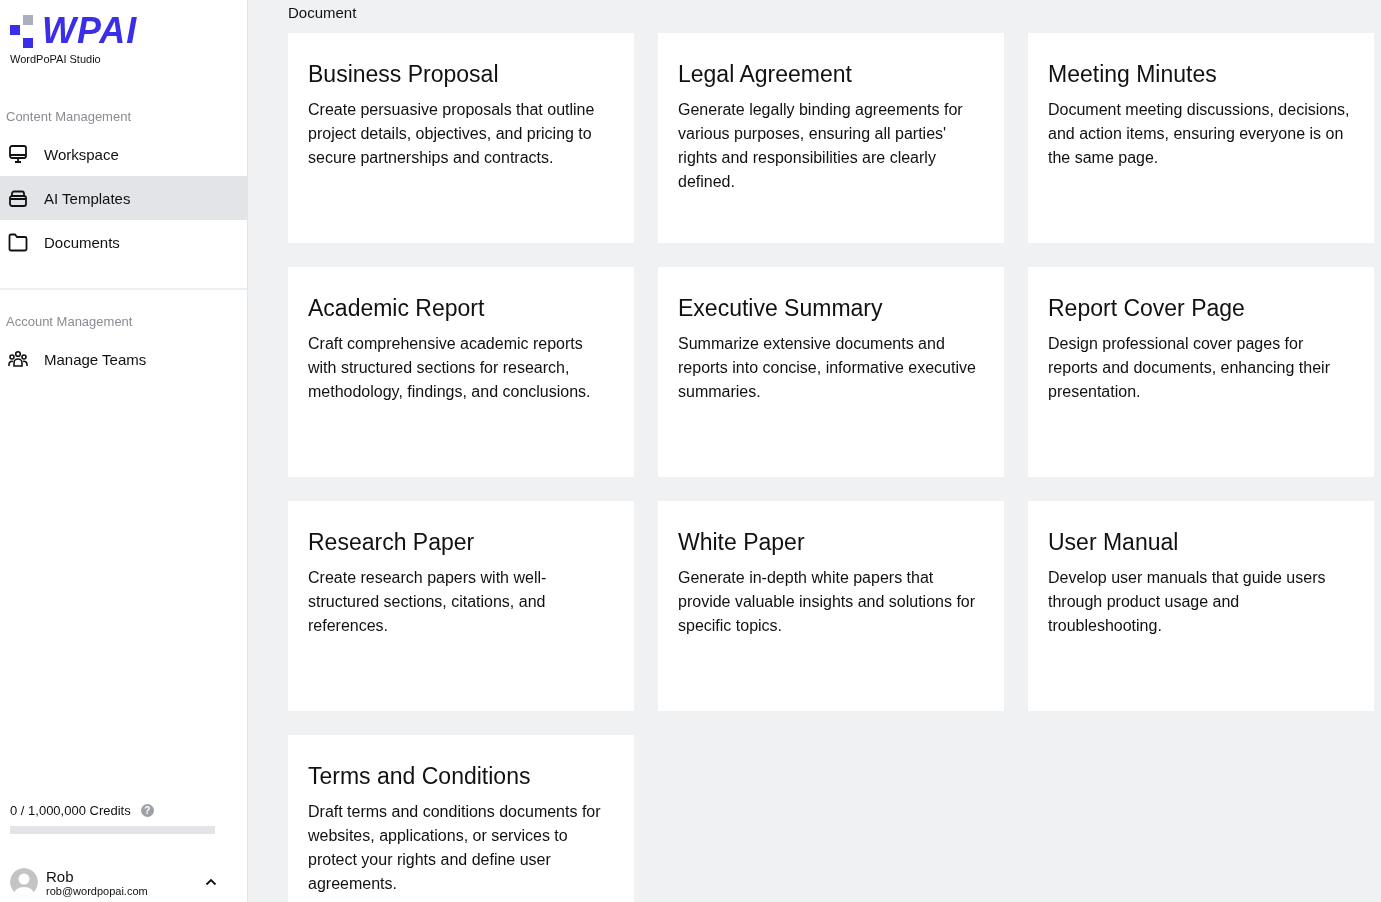 The height and width of the screenshot is (902, 1381). I want to click on card-title: Legal Agreement, so click(765, 74).